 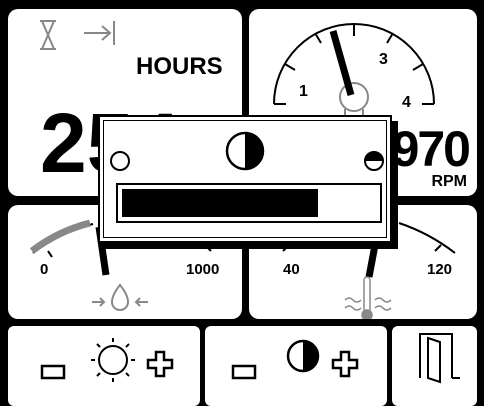 I want to click on hours-unit-label: HOURS, so click(x=179, y=66).